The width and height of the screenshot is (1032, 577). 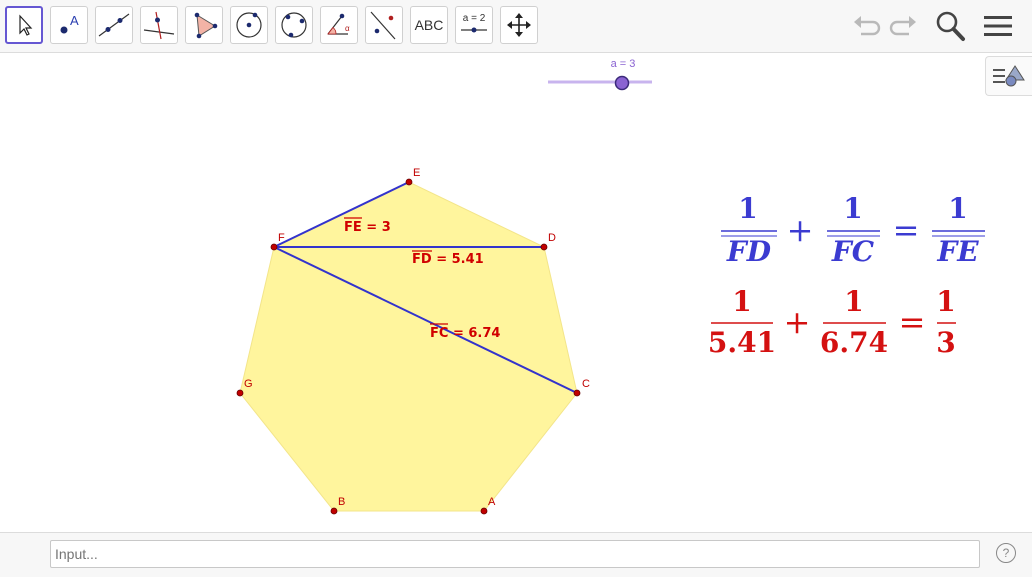 I want to click on svg-text: FD = 5.41, so click(x=448, y=259).